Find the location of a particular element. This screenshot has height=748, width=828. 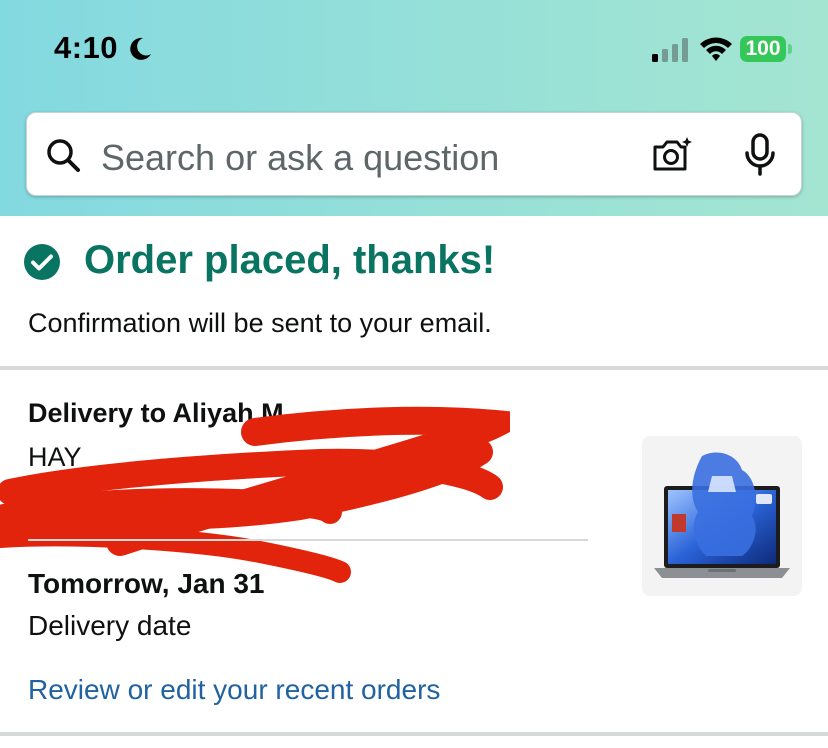

redaction-scribble is located at coordinates (255, 494).